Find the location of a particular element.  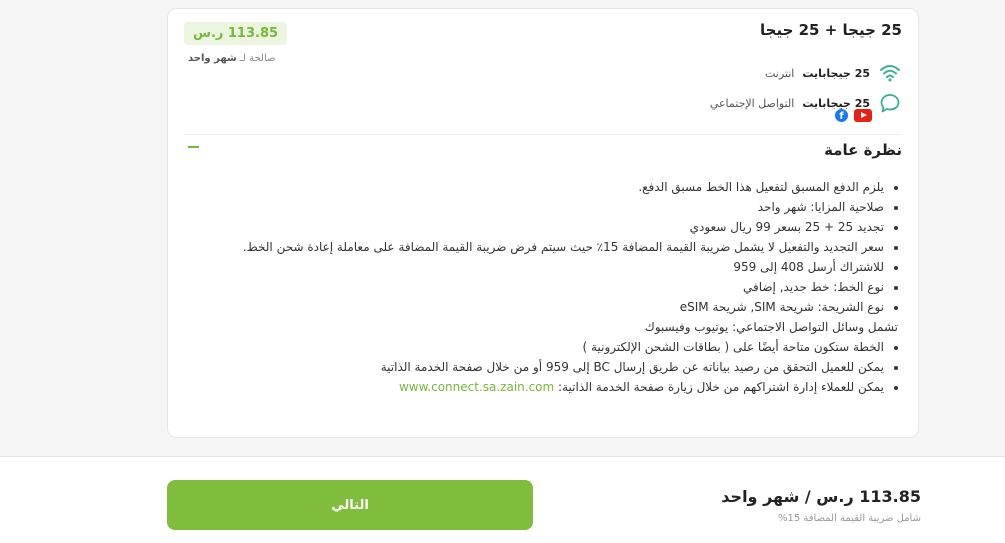

social-label: التواصل الإجتماعي is located at coordinates (752, 103).